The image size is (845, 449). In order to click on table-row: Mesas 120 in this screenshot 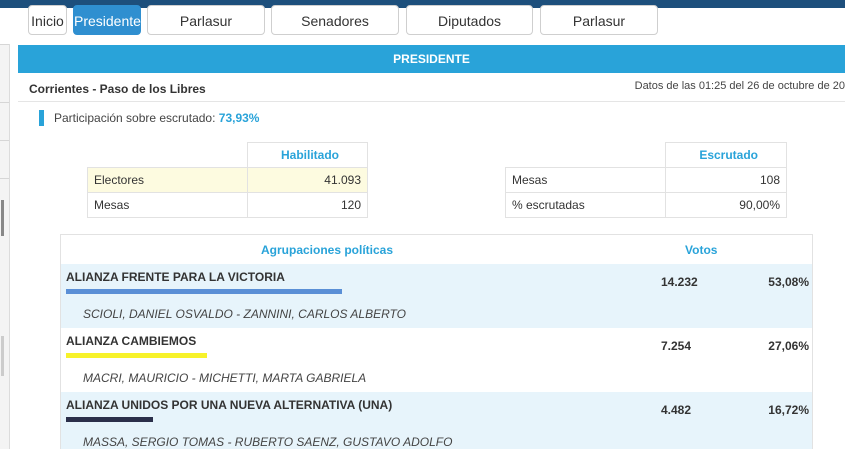, I will do `click(227, 205)`.